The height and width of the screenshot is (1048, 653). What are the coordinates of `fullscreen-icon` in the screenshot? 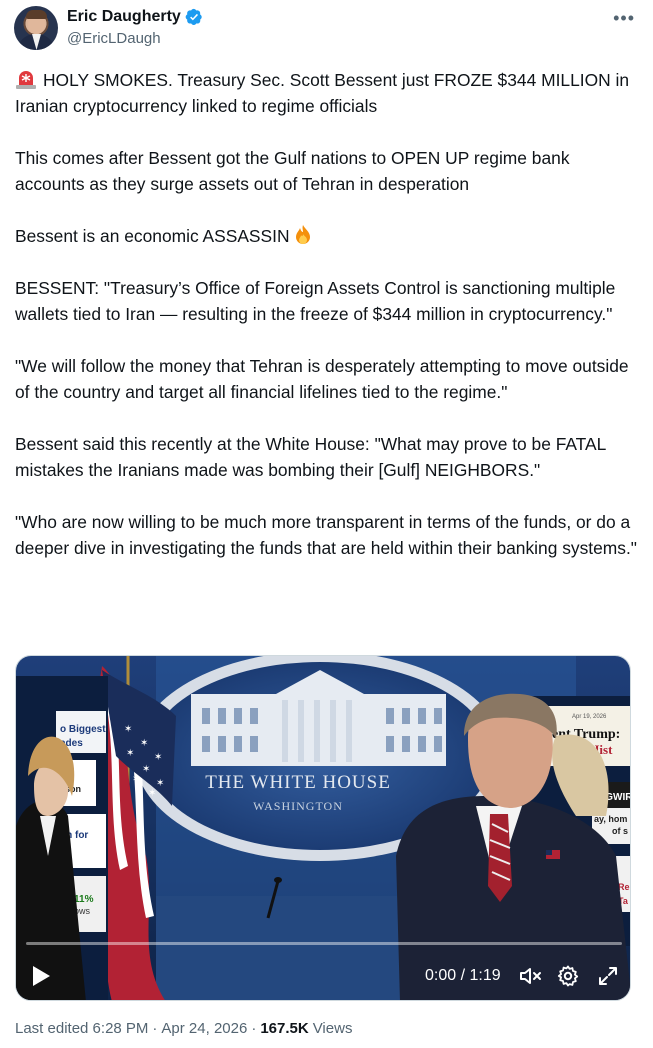 It's located at (608, 976).